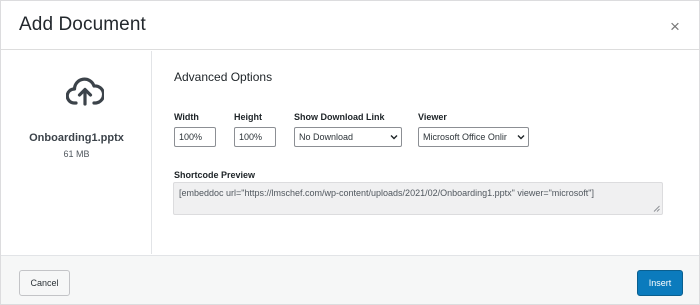  Describe the element at coordinates (82, 24) in the screenshot. I see `dialog-title: Add Document` at that location.